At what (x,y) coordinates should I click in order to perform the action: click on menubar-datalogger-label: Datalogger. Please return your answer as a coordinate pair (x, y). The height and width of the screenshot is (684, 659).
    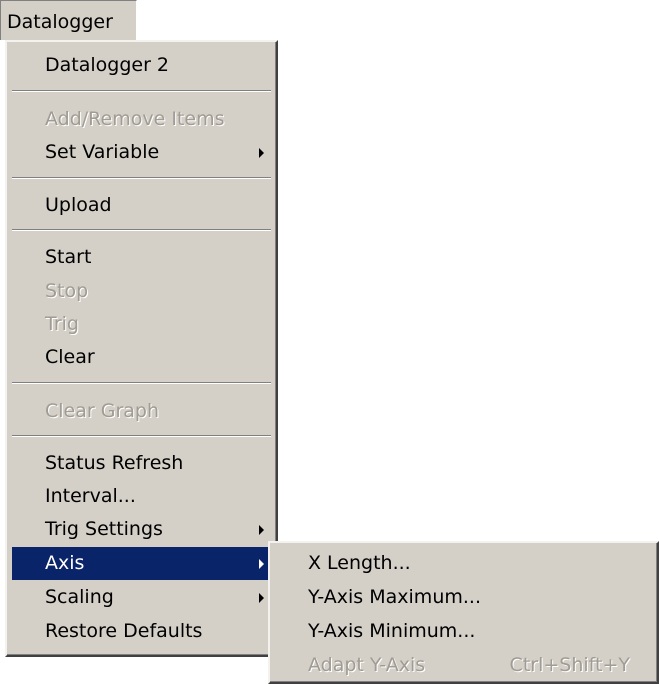
    Looking at the image, I should click on (60, 22).